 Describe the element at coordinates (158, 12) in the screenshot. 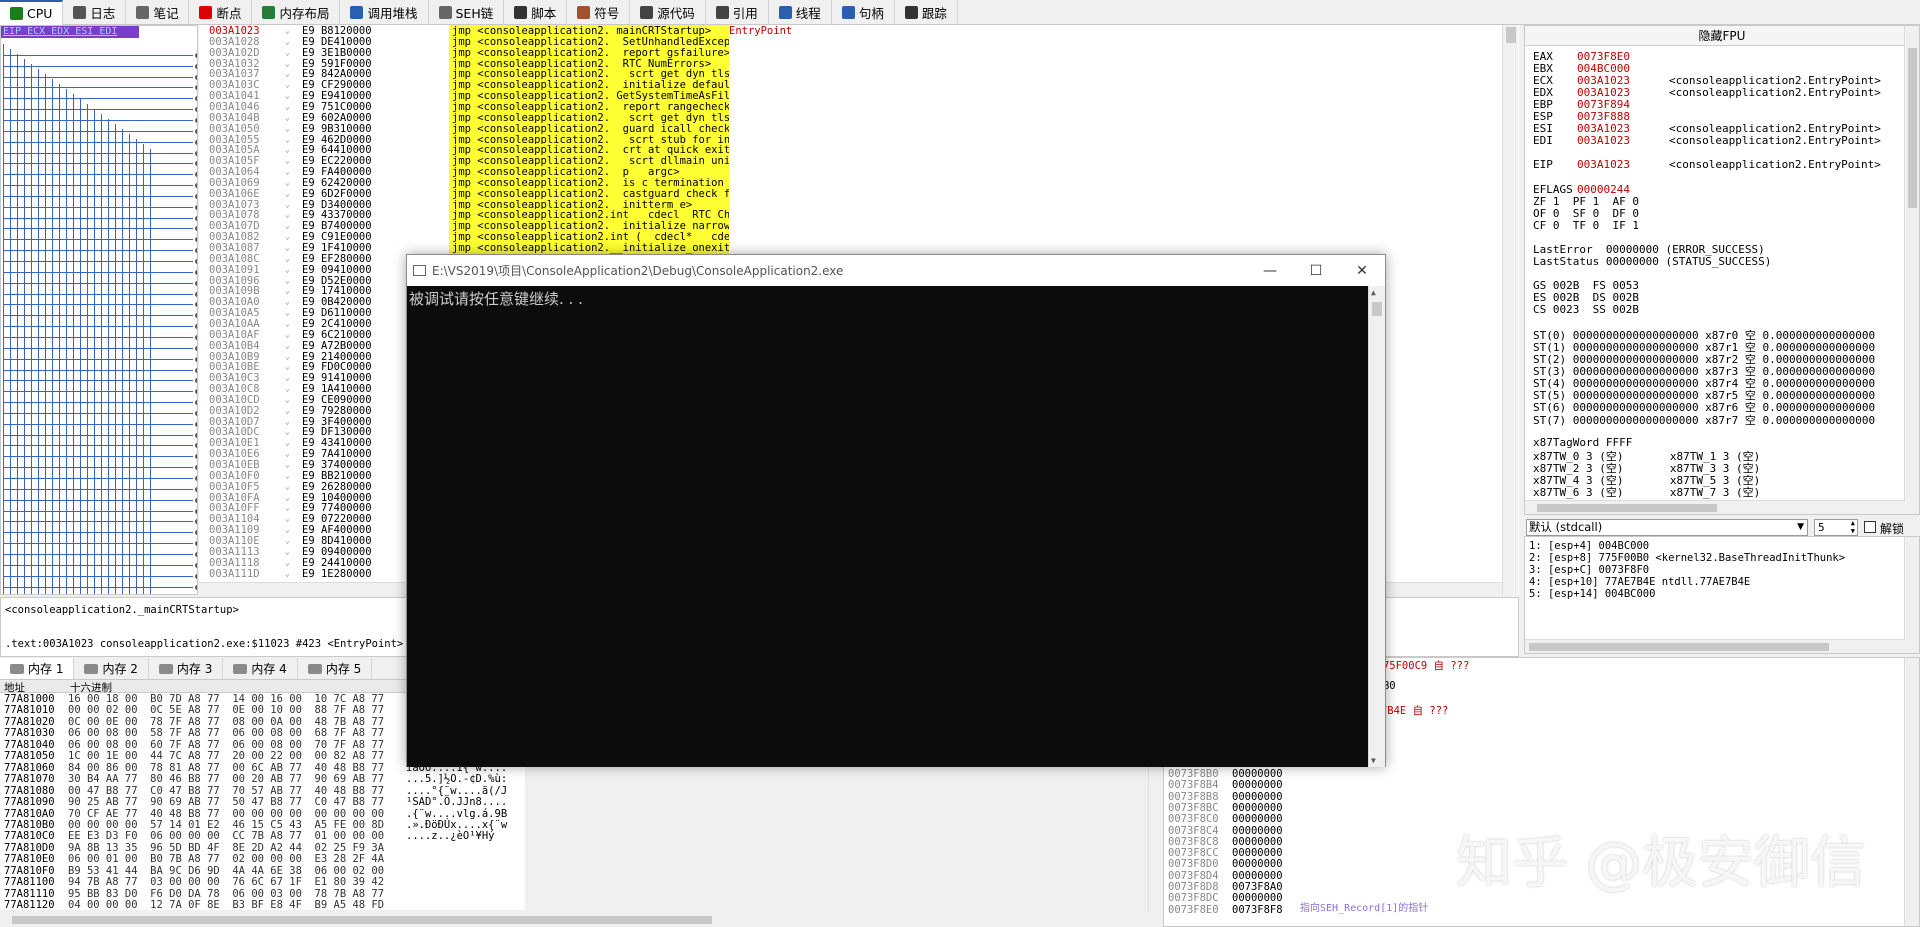

I see `tab-notes: 笔记` at that location.